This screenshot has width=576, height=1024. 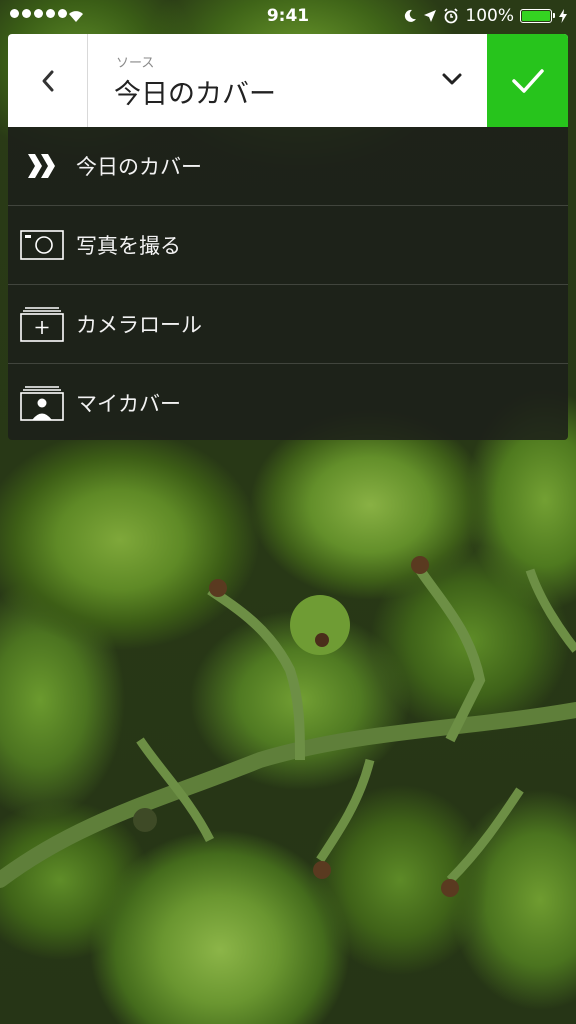 I want to click on menu-item-camera-roll: カメラロール, so click(x=288, y=324).